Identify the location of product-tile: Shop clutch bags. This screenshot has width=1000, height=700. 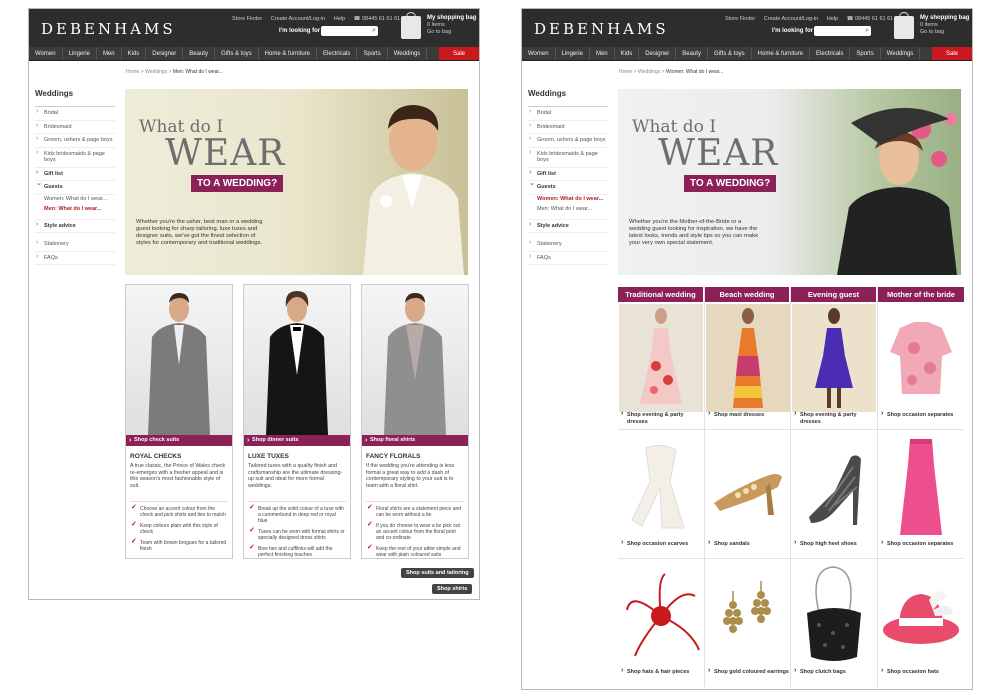
(834, 625).